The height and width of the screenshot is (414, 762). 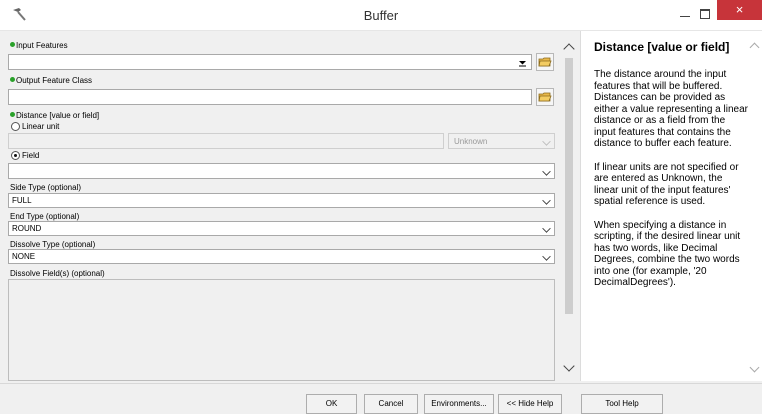 What do you see at coordinates (15, 126) in the screenshot?
I see `linear-unit-radio` at bounding box center [15, 126].